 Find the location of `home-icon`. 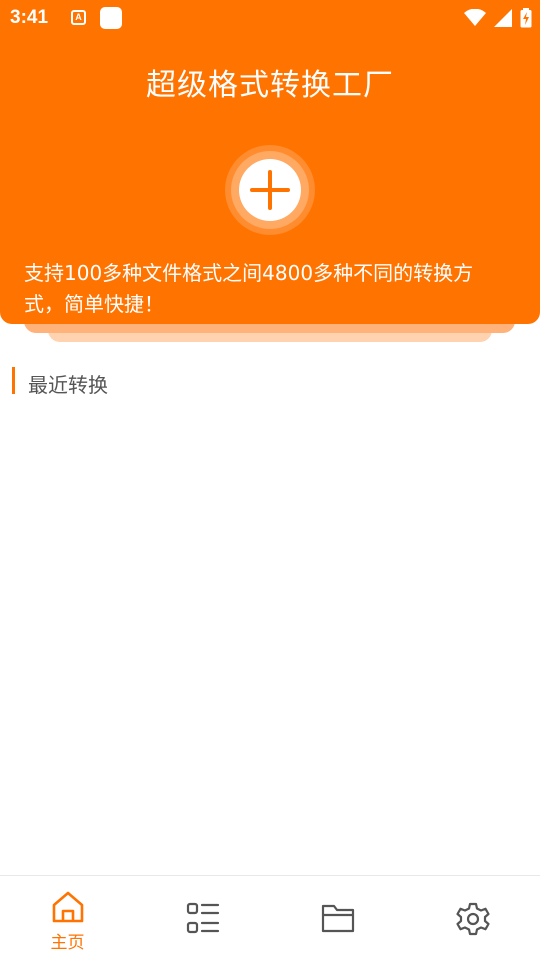

home-icon is located at coordinates (67, 907).